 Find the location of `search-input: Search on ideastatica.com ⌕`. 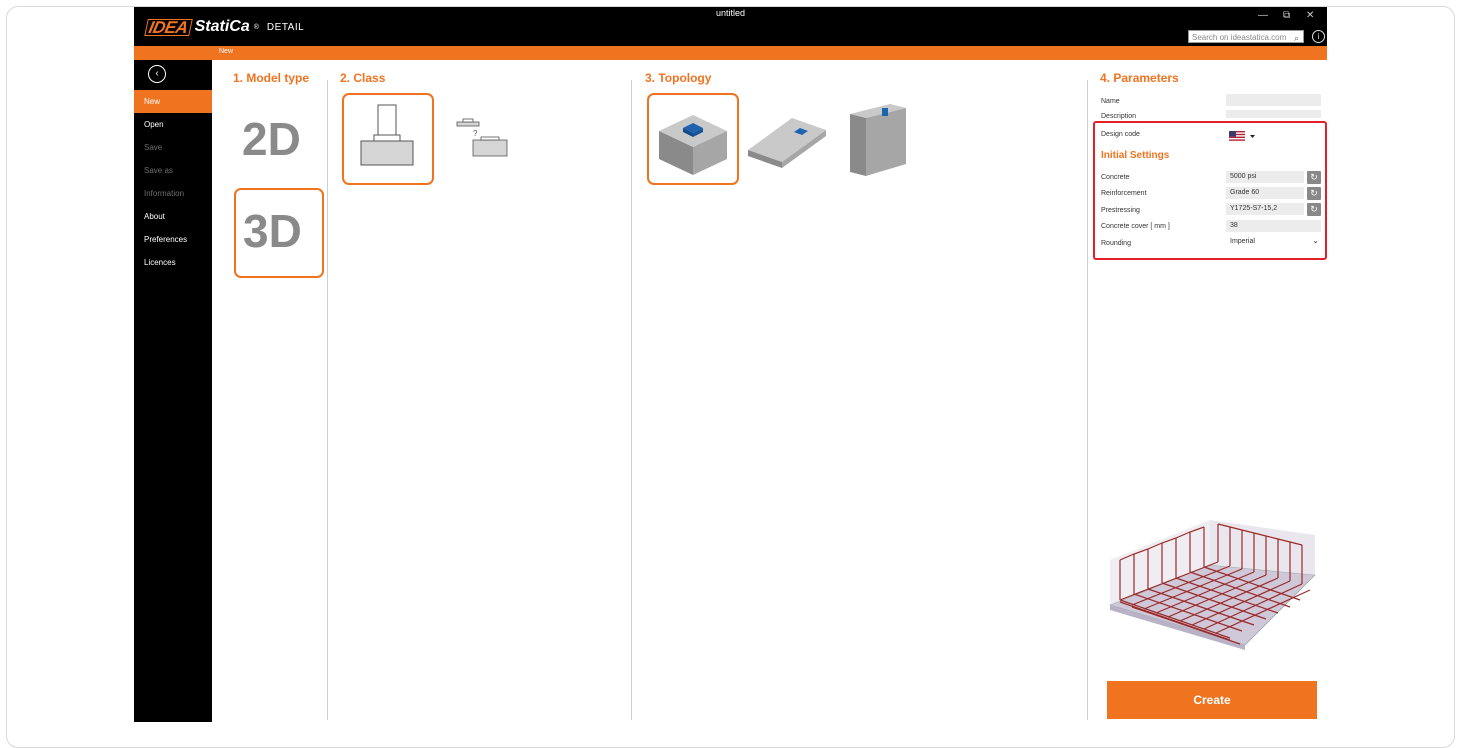

search-input: Search on ideastatica.com ⌕ is located at coordinates (1246, 36).